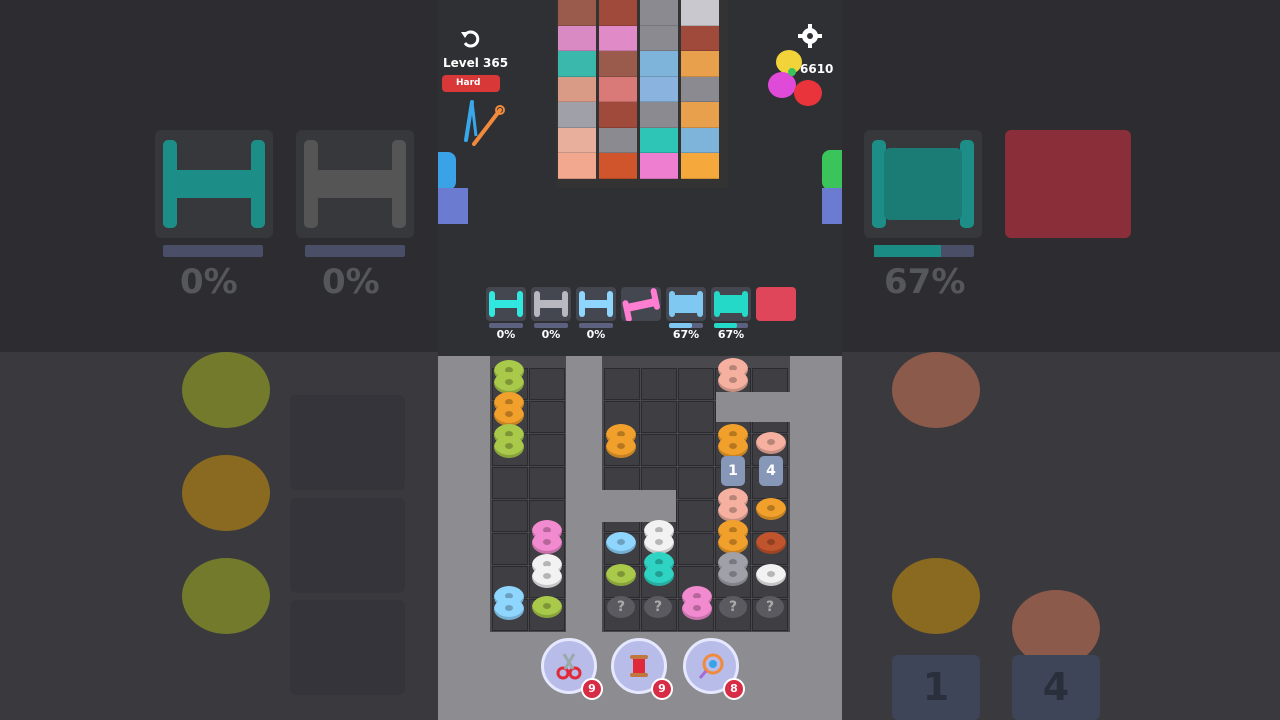 Image resolution: width=1280 pixels, height=720 pixels. What do you see at coordinates (453, 206) in the screenshot?
I see `yarn-stand` at bounding box center [453, 206].